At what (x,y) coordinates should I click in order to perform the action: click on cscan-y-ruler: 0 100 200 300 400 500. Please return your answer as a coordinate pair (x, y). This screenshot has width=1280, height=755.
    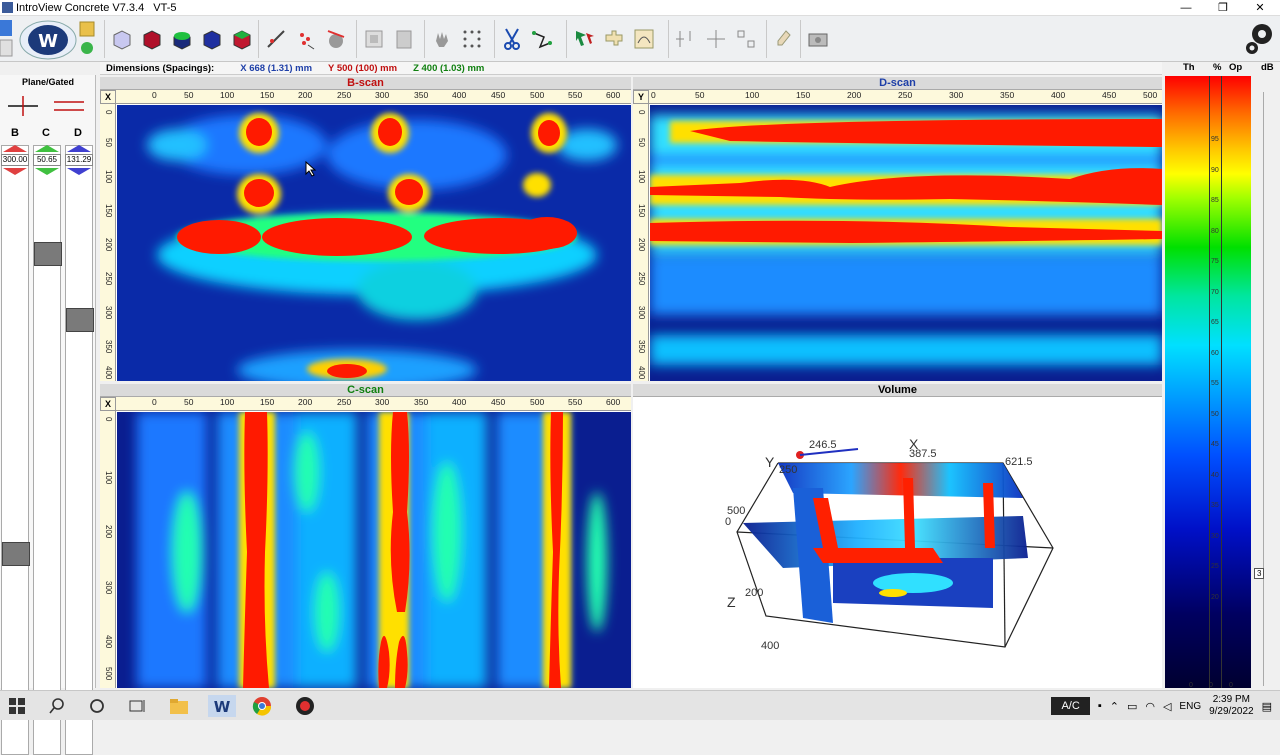
    Looking at the image, I should click on (108, 549).